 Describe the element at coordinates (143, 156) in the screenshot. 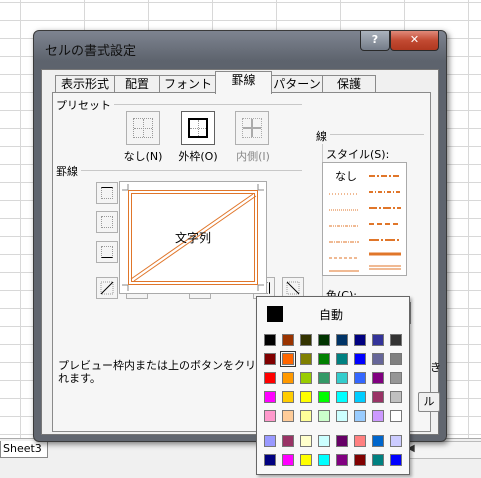

I see `preset-none-label: なし(N)` at that location.